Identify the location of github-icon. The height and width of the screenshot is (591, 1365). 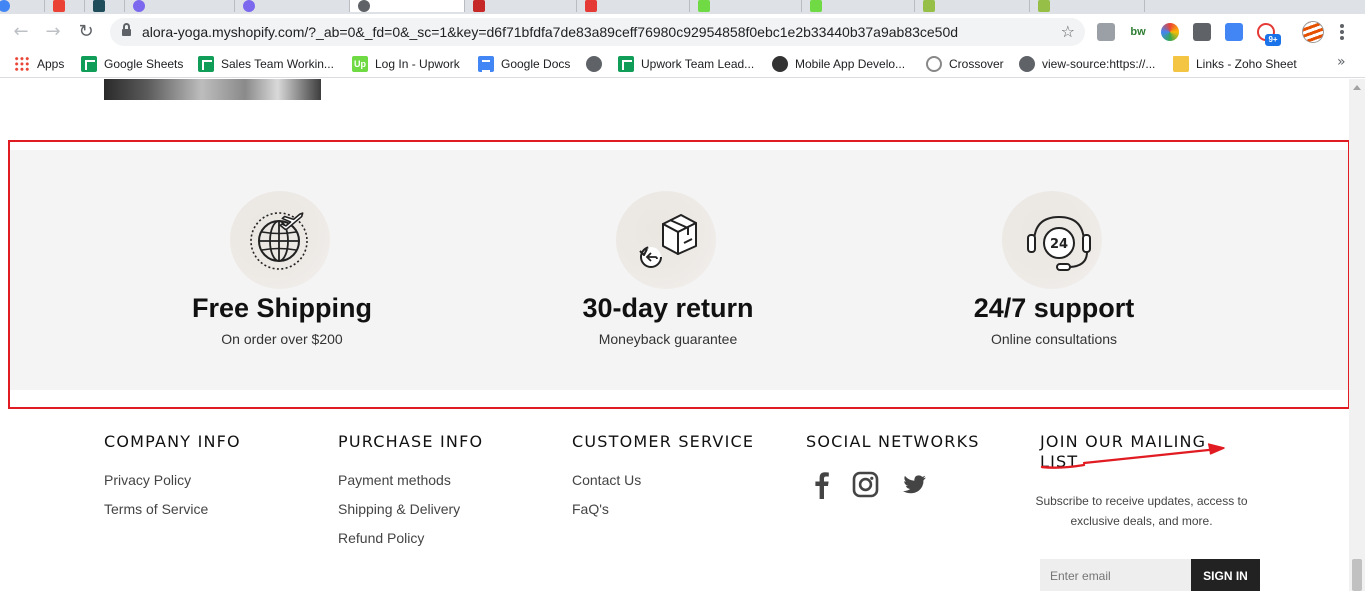
(780, 64).